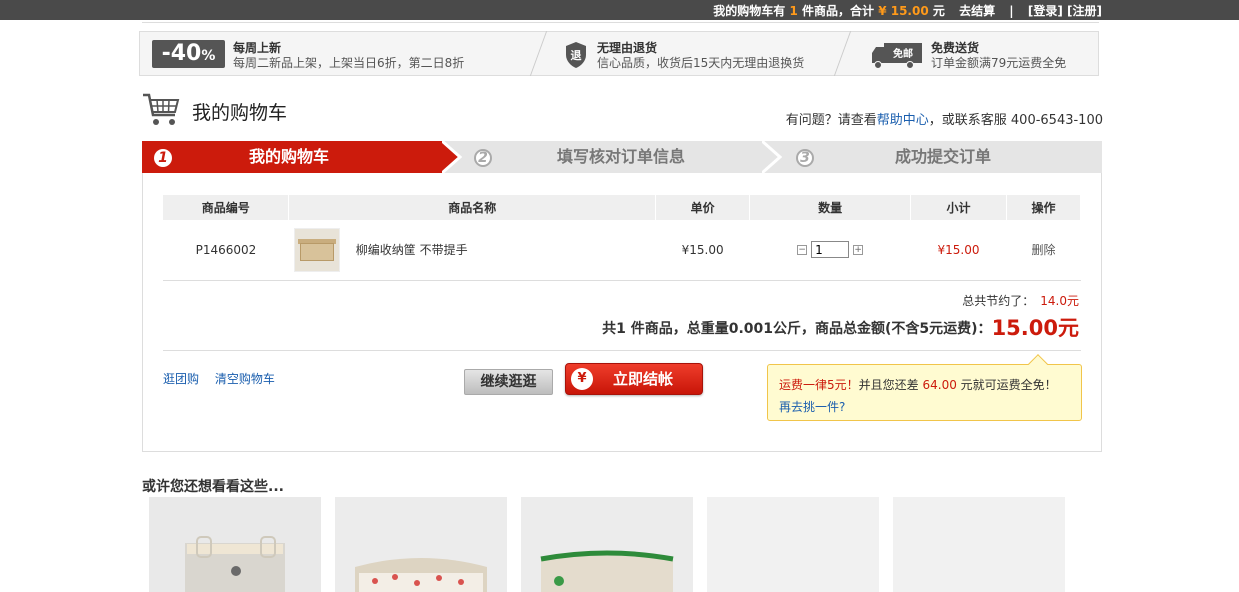 The height and width of the screenshot is (592, 1239). Describe the element at coordinates (858, 249) in the screenshot. I see `qty-plus-button: +` at that location.